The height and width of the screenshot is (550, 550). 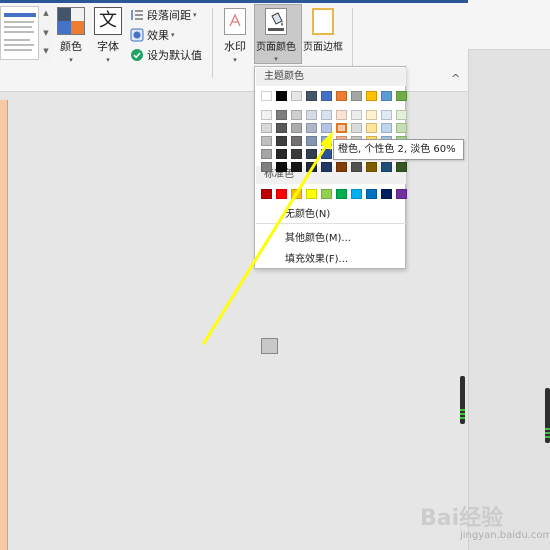 What do you see at coordinates (108, 46) in the screenshot?
I see `fonts-label: 字体` at bounding box center [108, 46].